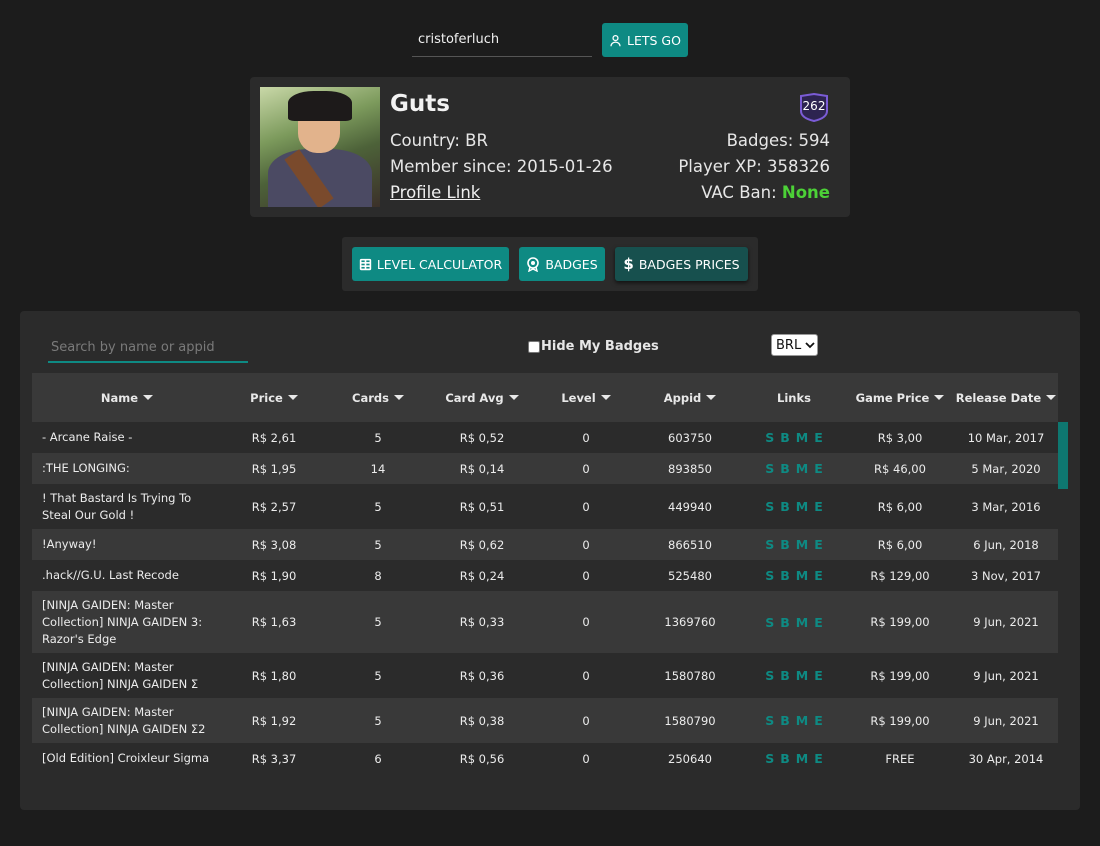  What do you see at coordinates (534, 346) in the screenshot?
I see `hide-my-badges-checkbox` at bounding box center [534, 346].